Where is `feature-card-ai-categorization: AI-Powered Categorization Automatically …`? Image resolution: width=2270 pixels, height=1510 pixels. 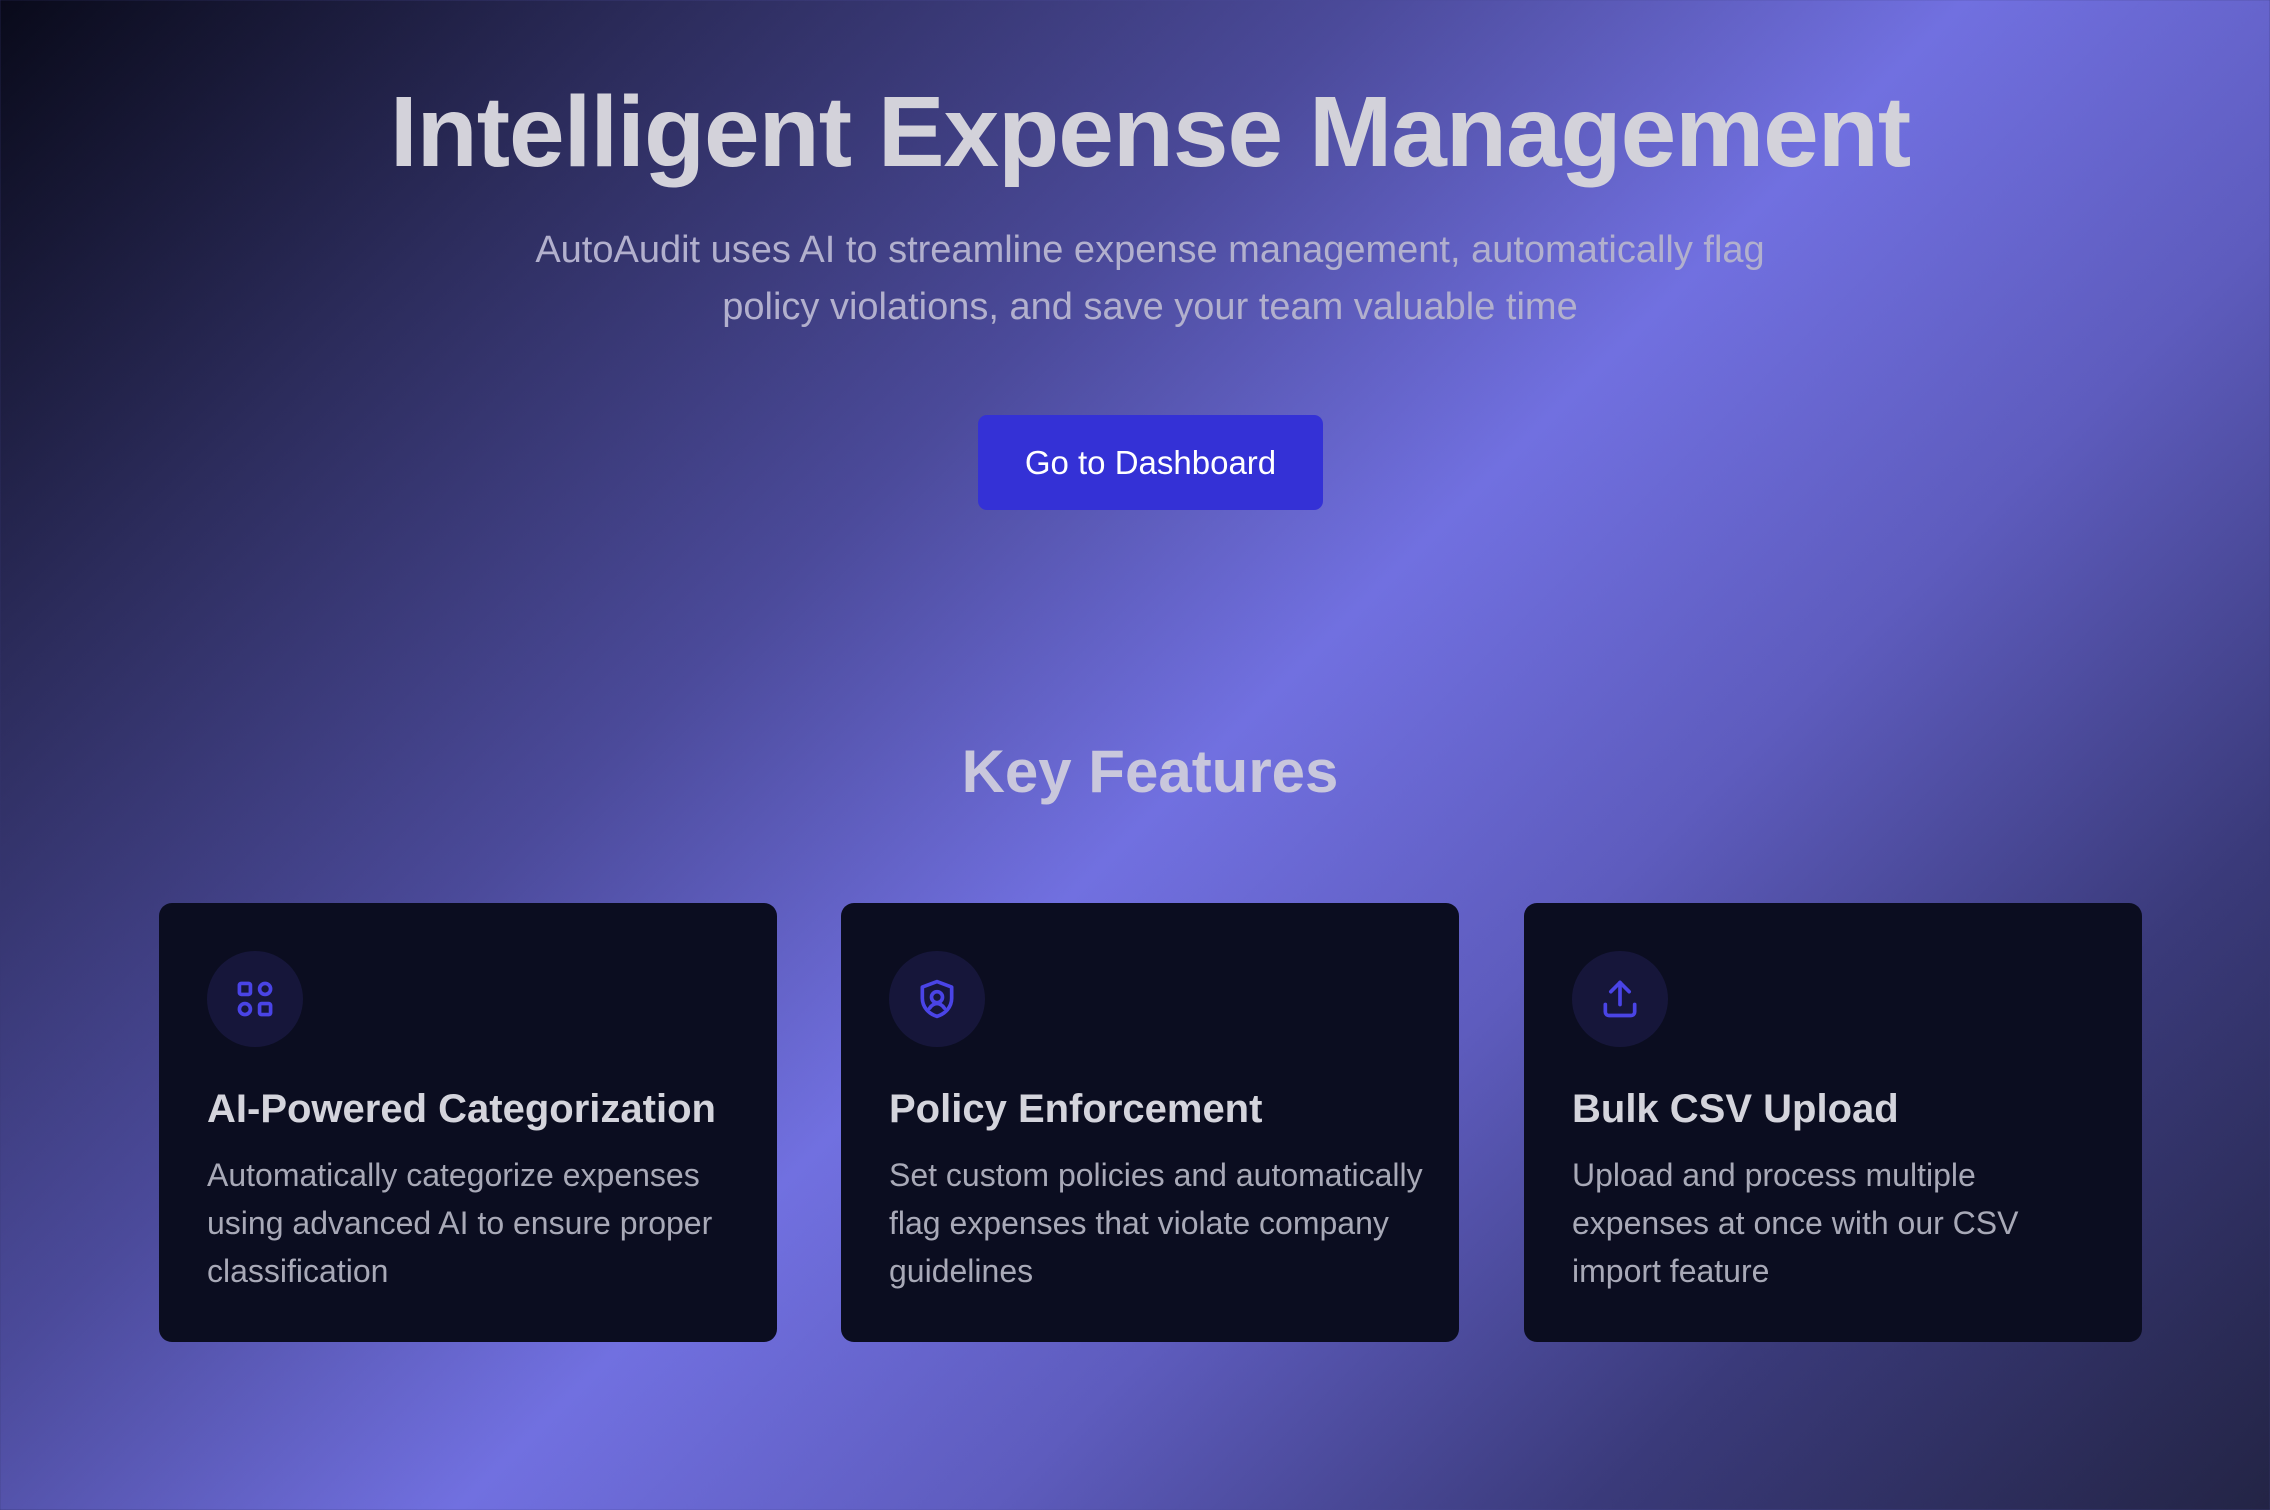
feature-card-ai-categorization: AI-Powered Categorization Automatically … is located at coordinates (468, 1122).